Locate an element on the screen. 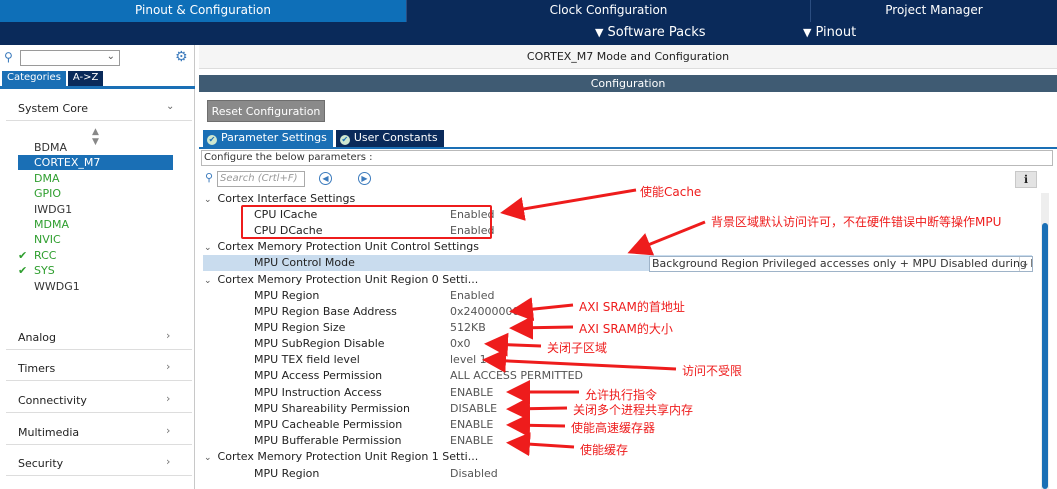  parameter-tabs: ✔ Parameter Settings ✔ User Constants is located at coordinates (325, 138).